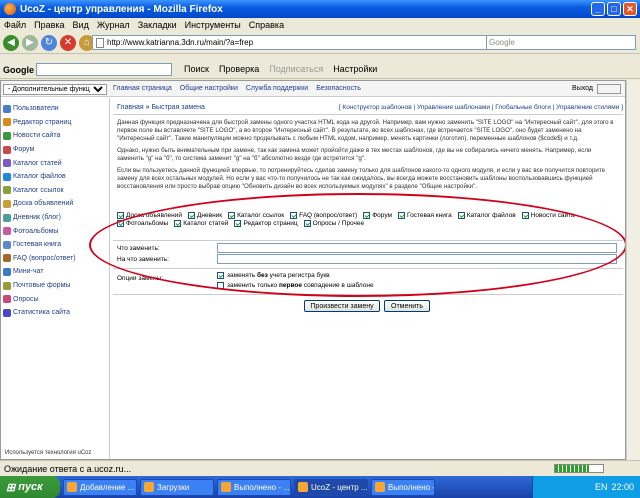 This screenshot has height=498, width=640. I want to click on module-icon, so click(7, 163).